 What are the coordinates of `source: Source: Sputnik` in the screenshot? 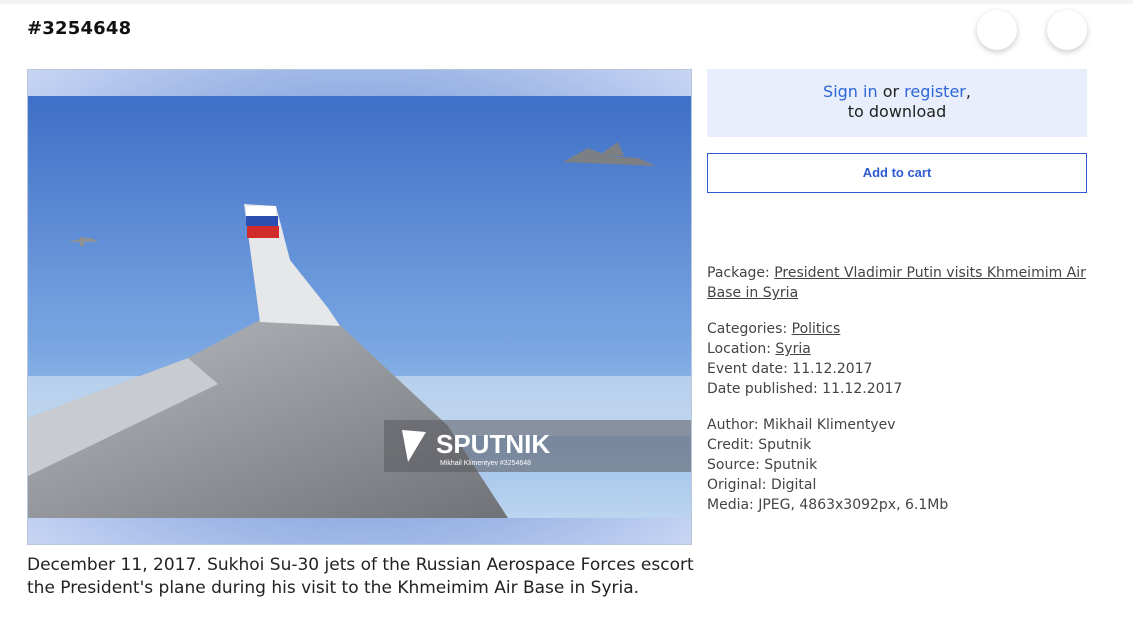 It's located at (762, 465).